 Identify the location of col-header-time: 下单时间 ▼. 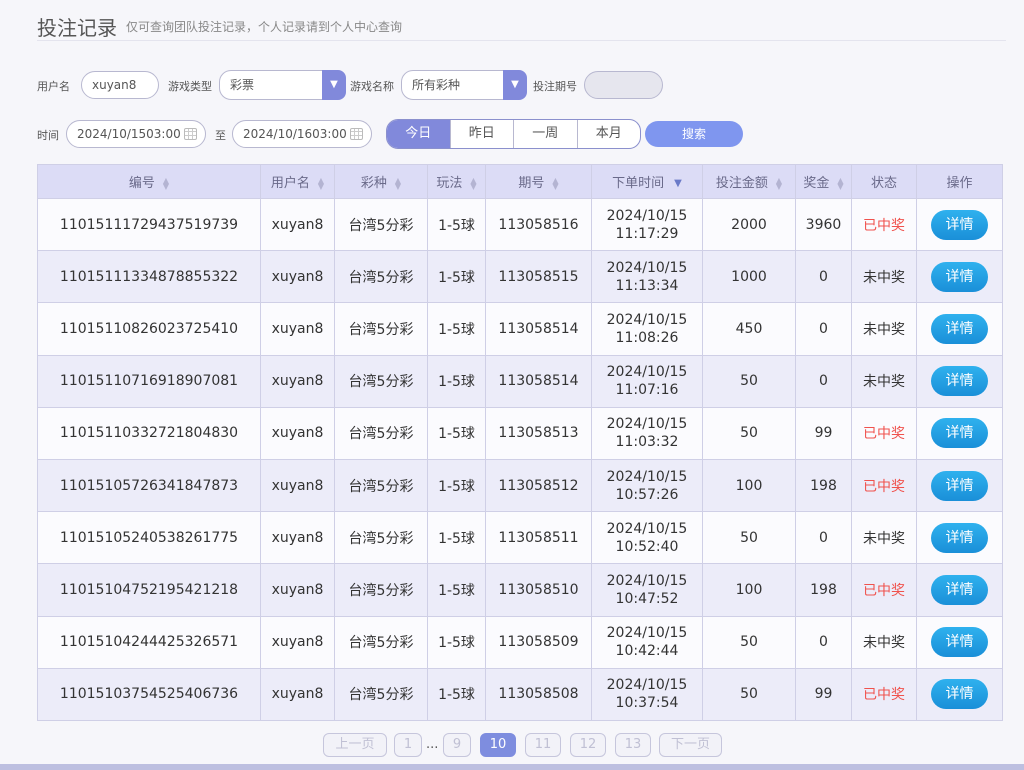
(647, 181).